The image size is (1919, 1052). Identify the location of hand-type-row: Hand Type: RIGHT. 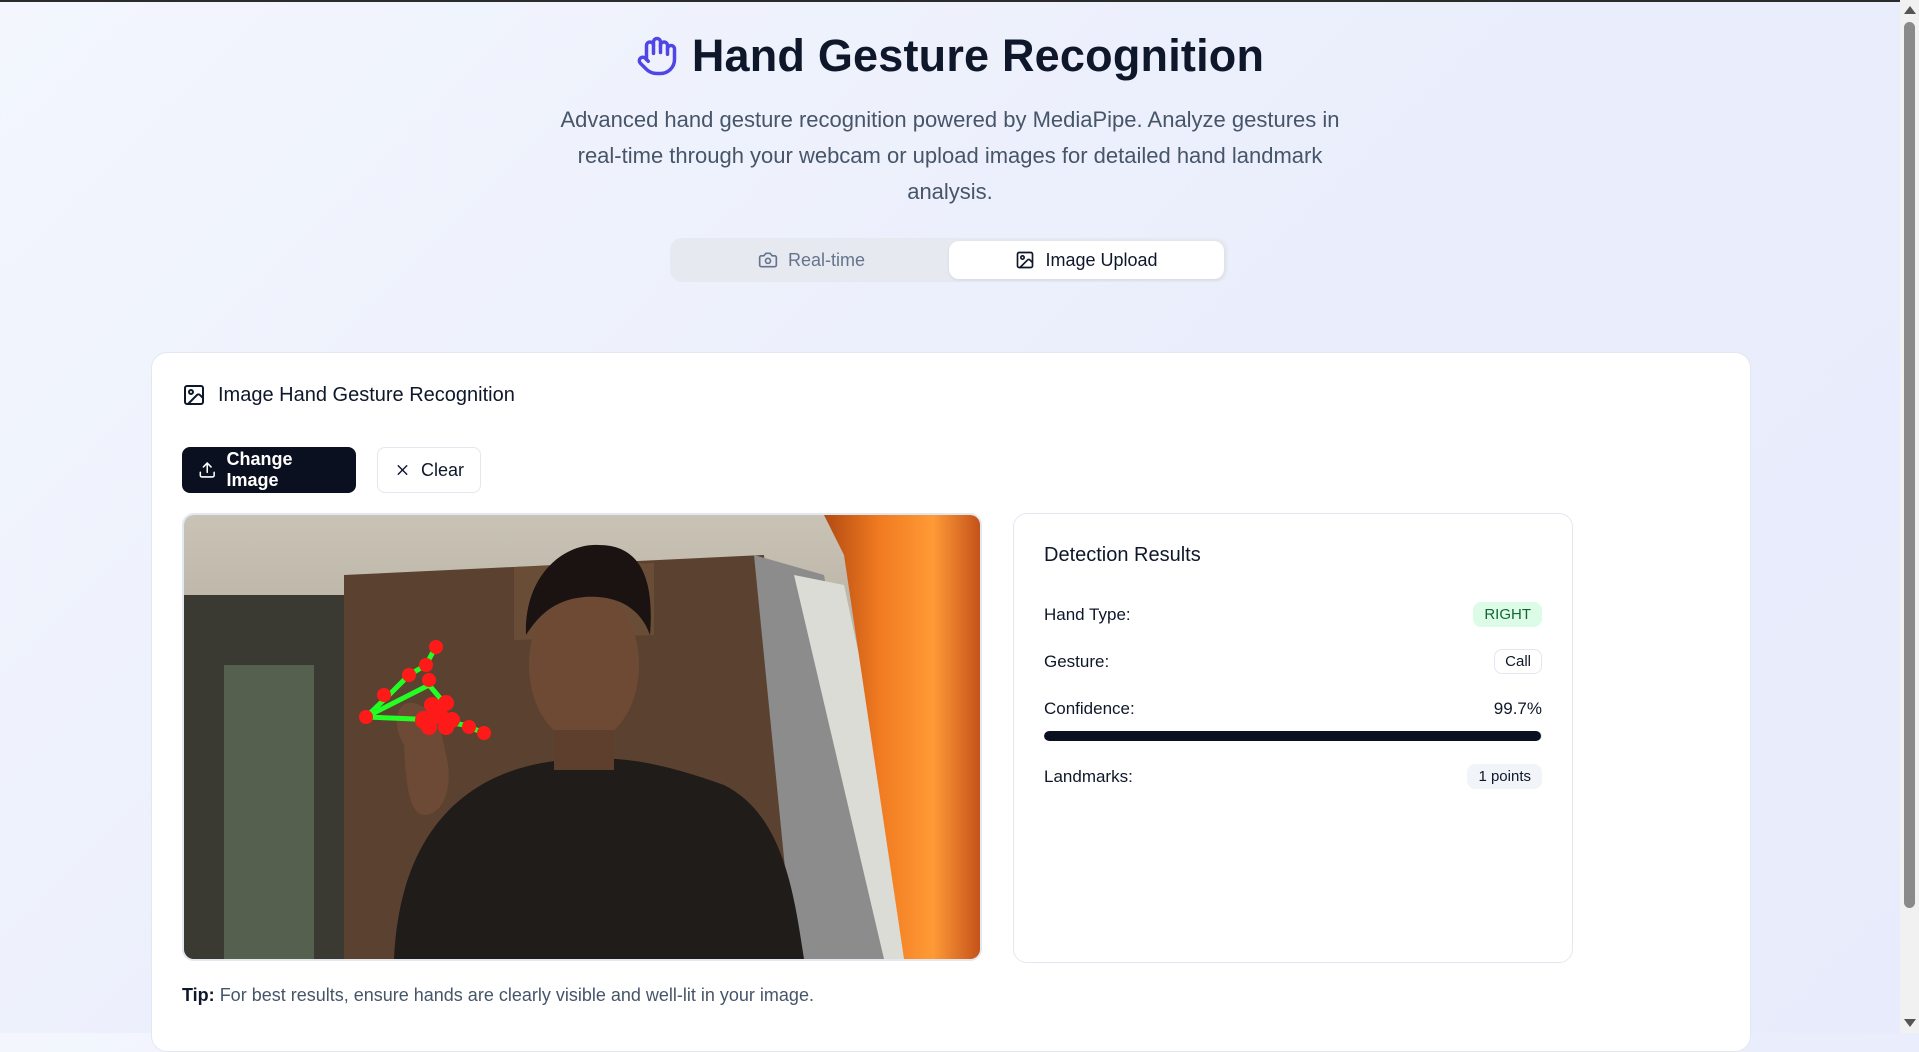
(1293, 614).